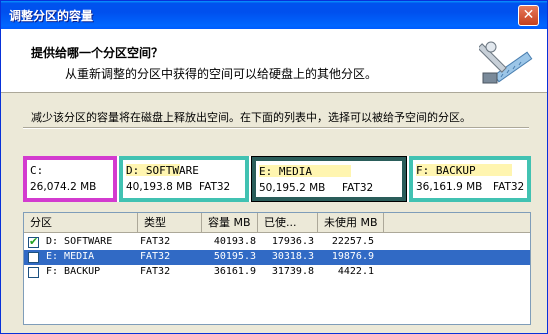  Describe the element at coordinates (276, 128) in the screenshot. I see `separator` at that location.